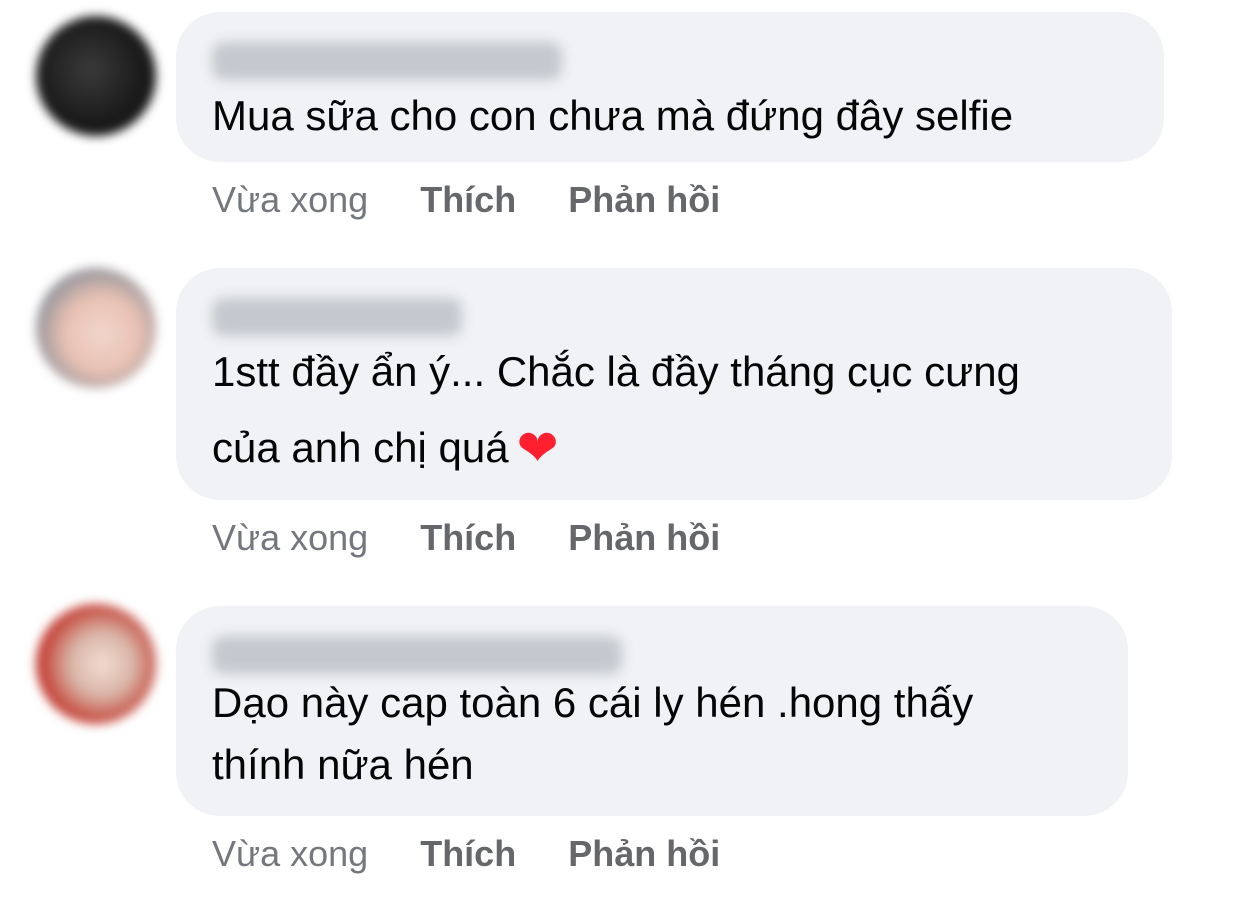  Describe the element at coordinates (613, 115) in the screenshot. I see `comment-text: Mua sữa cho con chưa mà đứng đây selfie` at that location.